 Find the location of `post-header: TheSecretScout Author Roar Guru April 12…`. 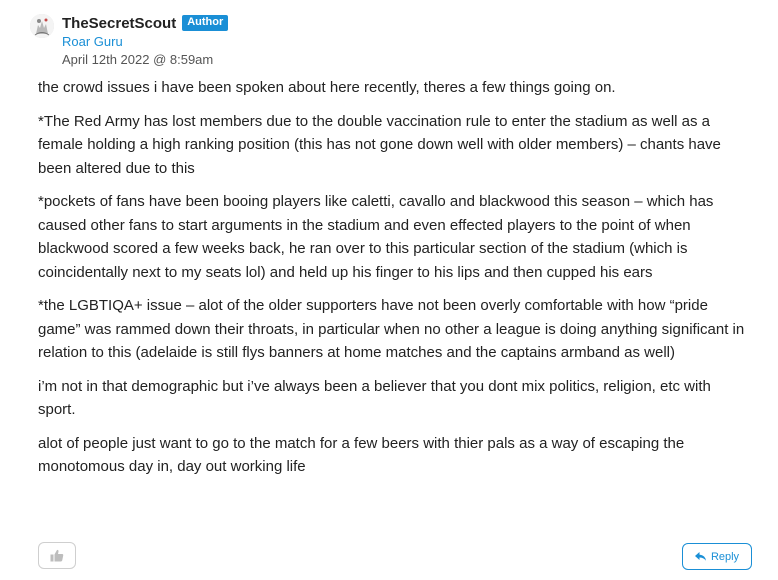

post-header: TheSecretScout Author Roar Guru April 12… is located at coordinates (145, 40).